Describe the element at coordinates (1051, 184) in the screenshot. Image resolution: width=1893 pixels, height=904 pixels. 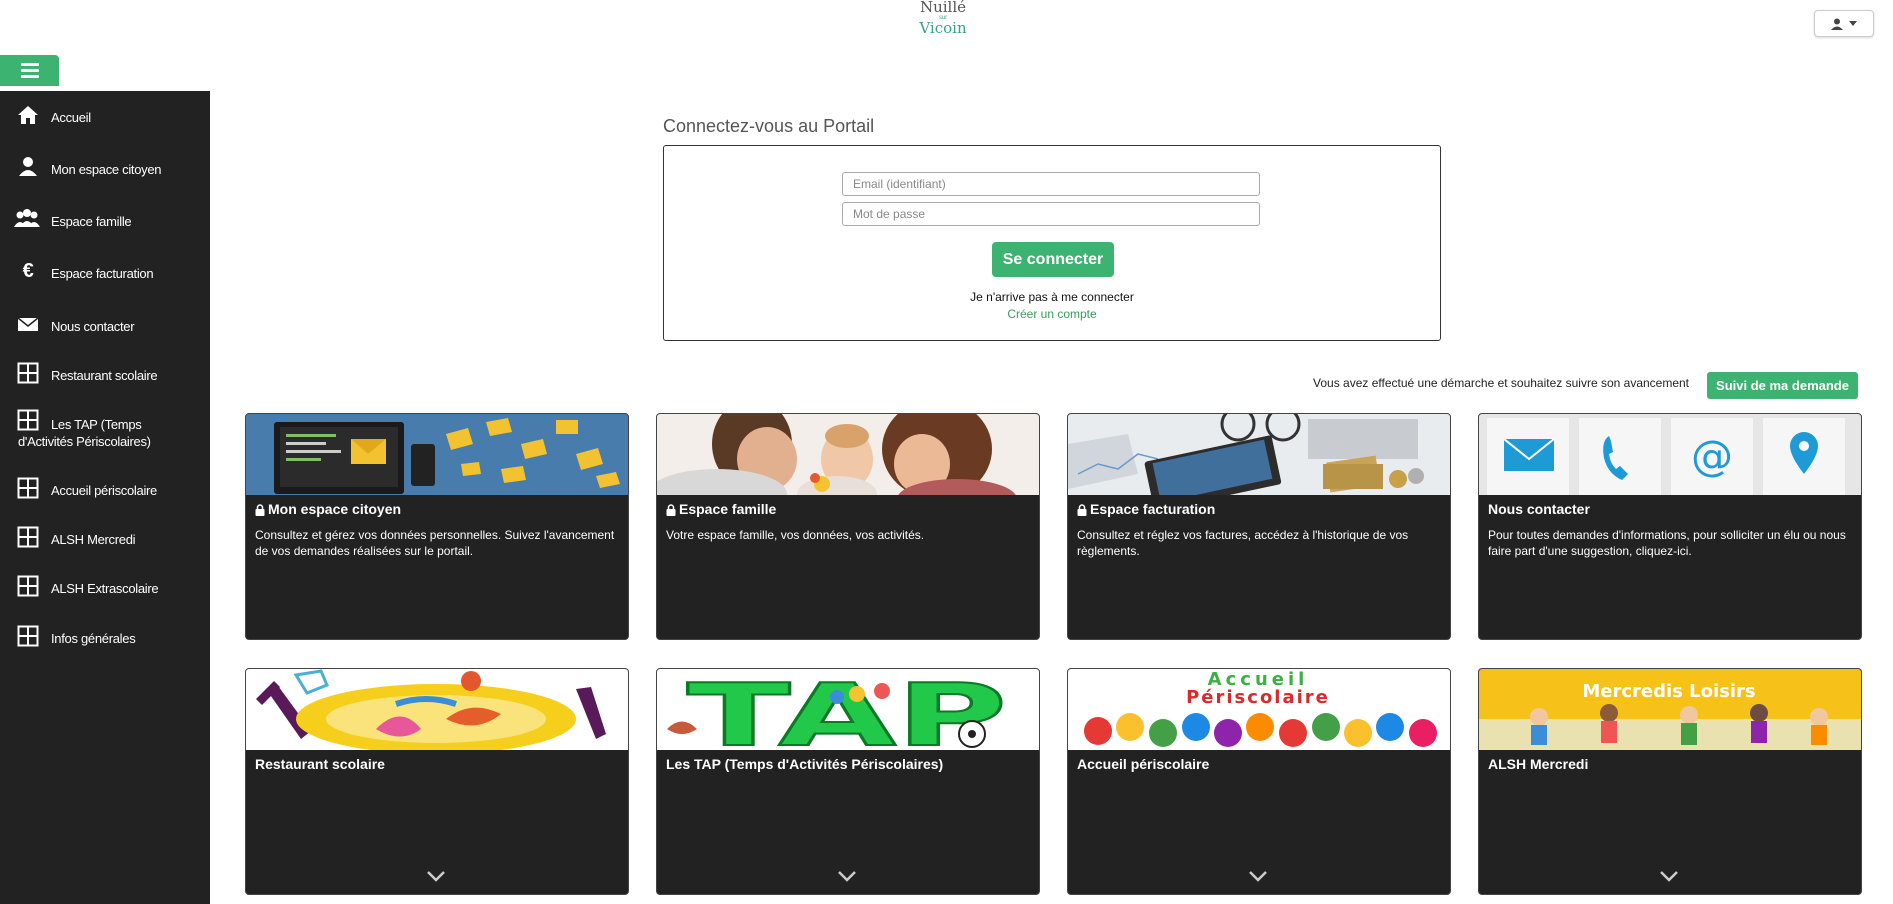
I see `email-input` at that location.